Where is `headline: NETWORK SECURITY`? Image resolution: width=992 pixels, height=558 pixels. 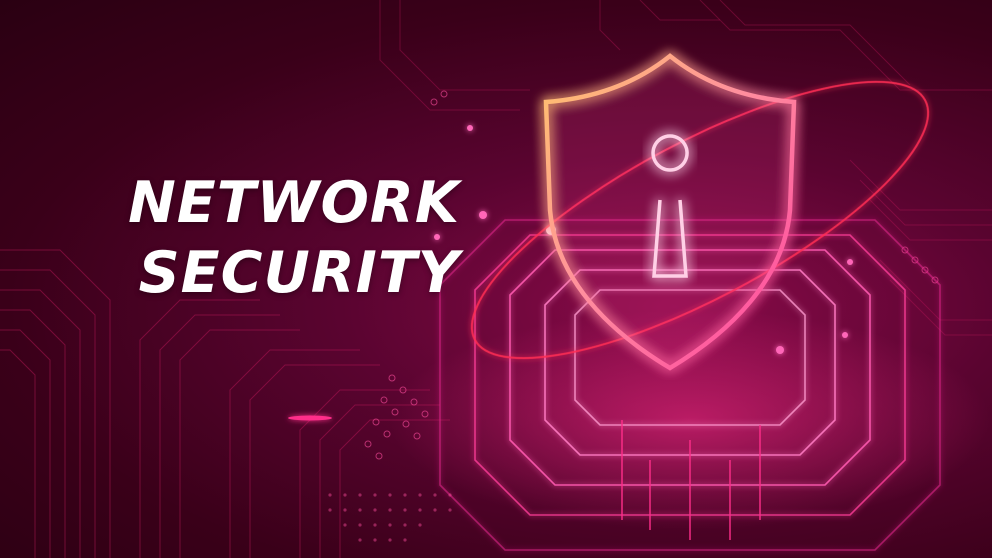 headline: NETWORK SECURITY is located at coordinates (260, 238).